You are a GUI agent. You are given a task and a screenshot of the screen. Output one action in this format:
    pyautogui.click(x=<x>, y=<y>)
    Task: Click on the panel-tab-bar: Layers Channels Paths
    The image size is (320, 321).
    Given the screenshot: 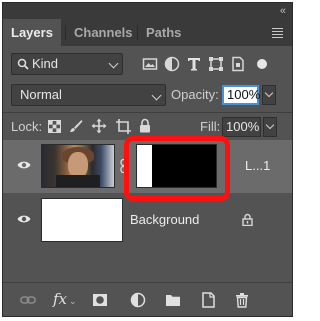 What is the action you would take?
    pyautogui.click(x=147, y=32)
    